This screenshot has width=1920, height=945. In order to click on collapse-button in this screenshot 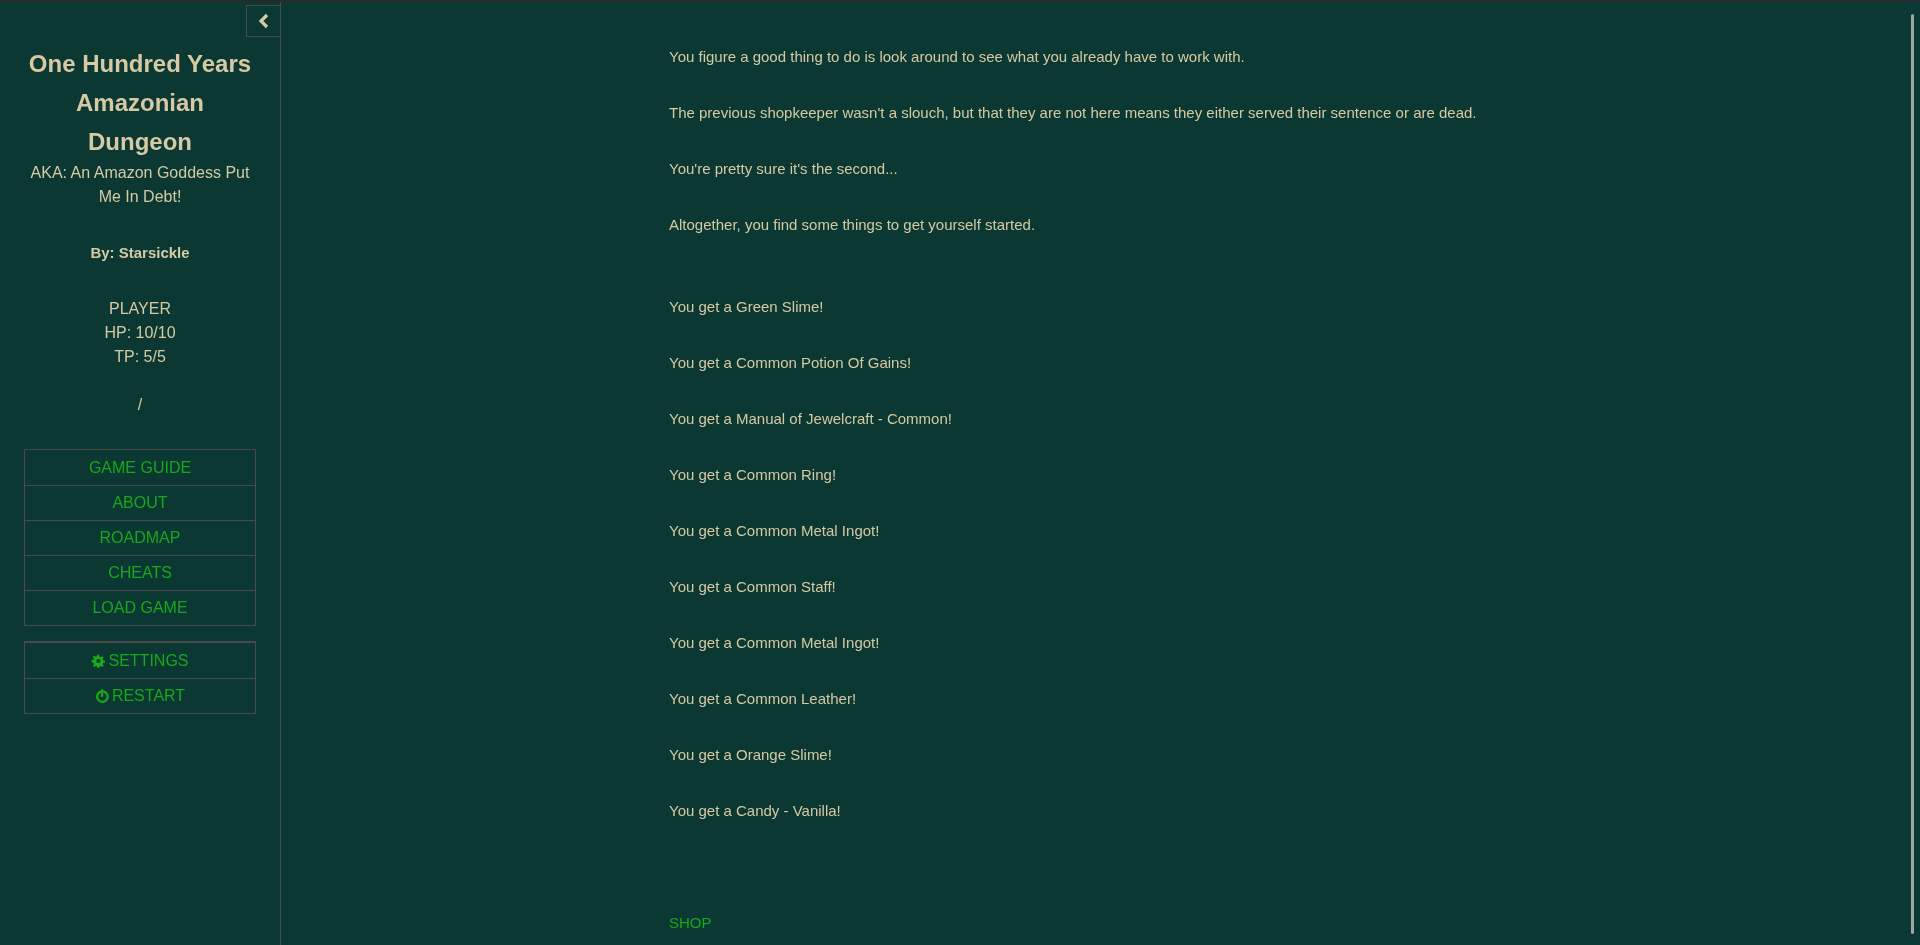, I will do `click(263, 21)`.